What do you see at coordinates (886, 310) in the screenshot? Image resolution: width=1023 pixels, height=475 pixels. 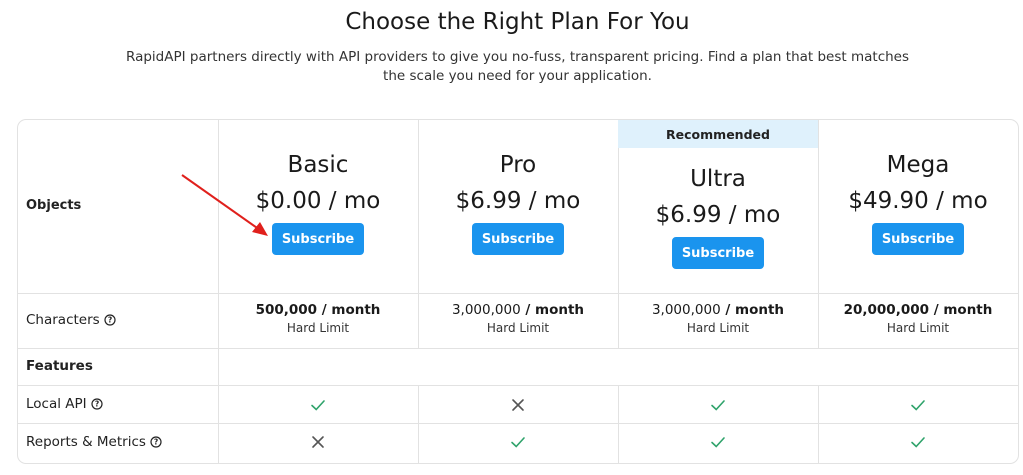 I see `limit-amount: 20,000,000` at bounding box center [886, 310].